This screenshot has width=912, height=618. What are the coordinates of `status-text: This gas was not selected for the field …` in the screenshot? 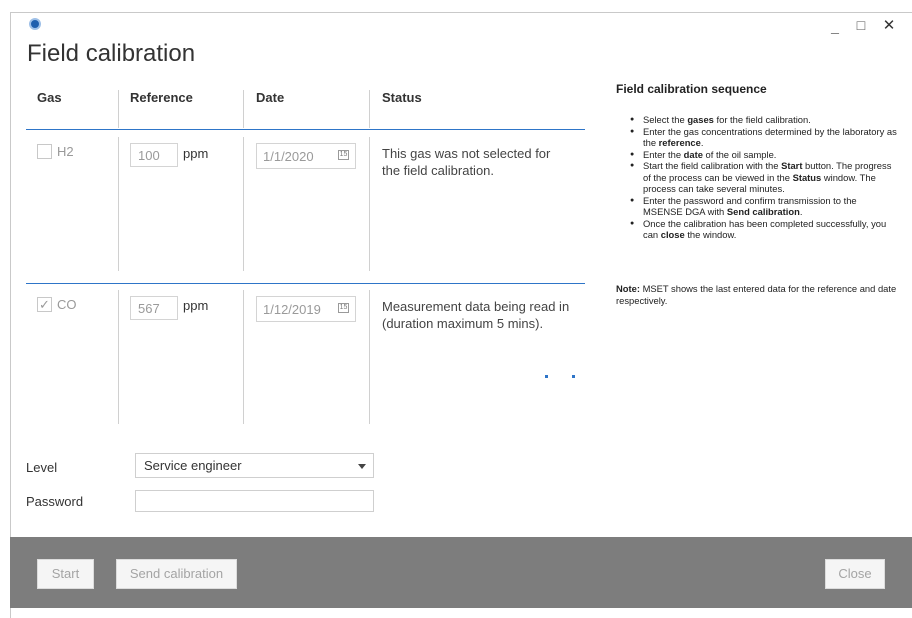 It's located at (466, 162).